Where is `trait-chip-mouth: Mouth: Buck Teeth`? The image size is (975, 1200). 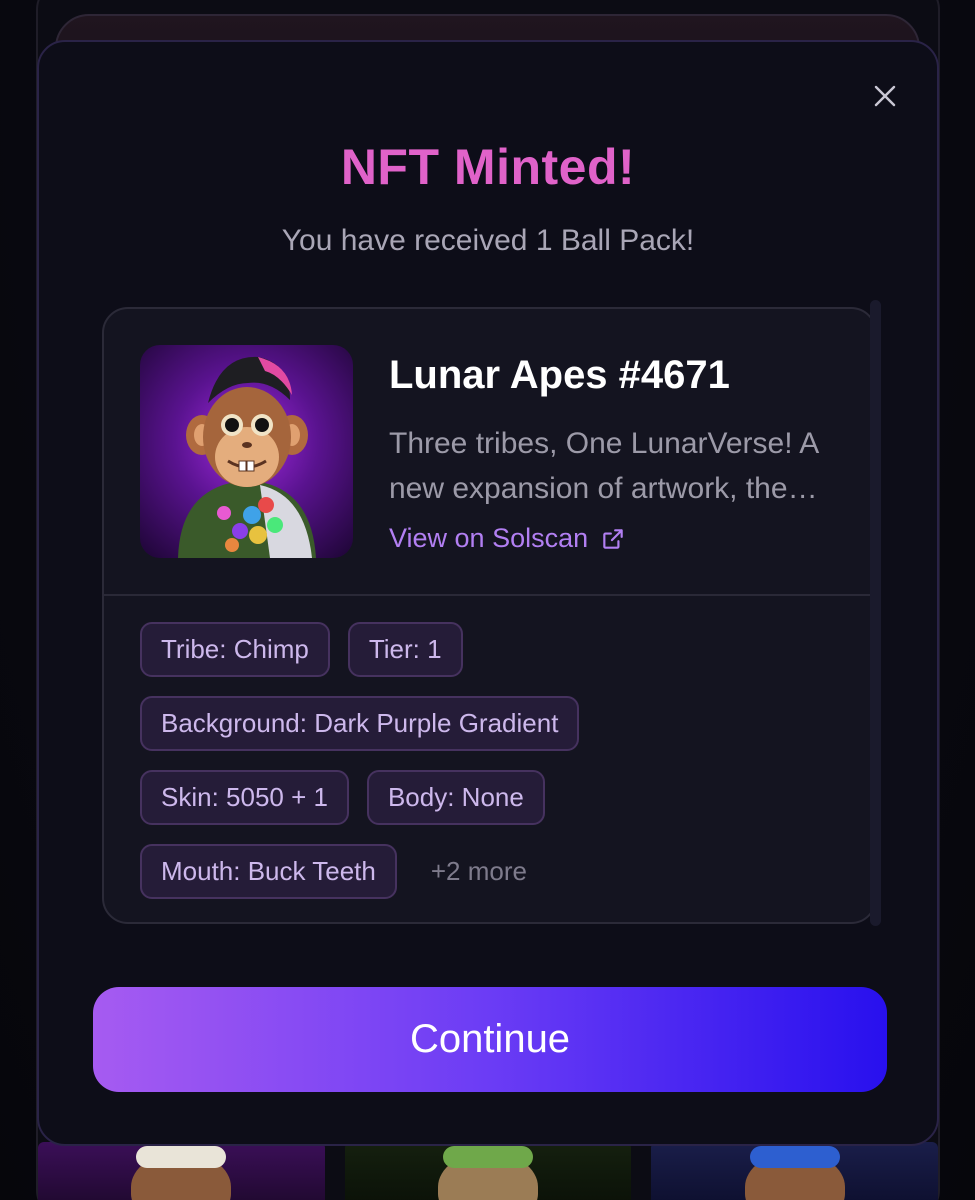
trait-chip-mouth: Mouth: Buck Teeth is located at coordinates (268, 871).